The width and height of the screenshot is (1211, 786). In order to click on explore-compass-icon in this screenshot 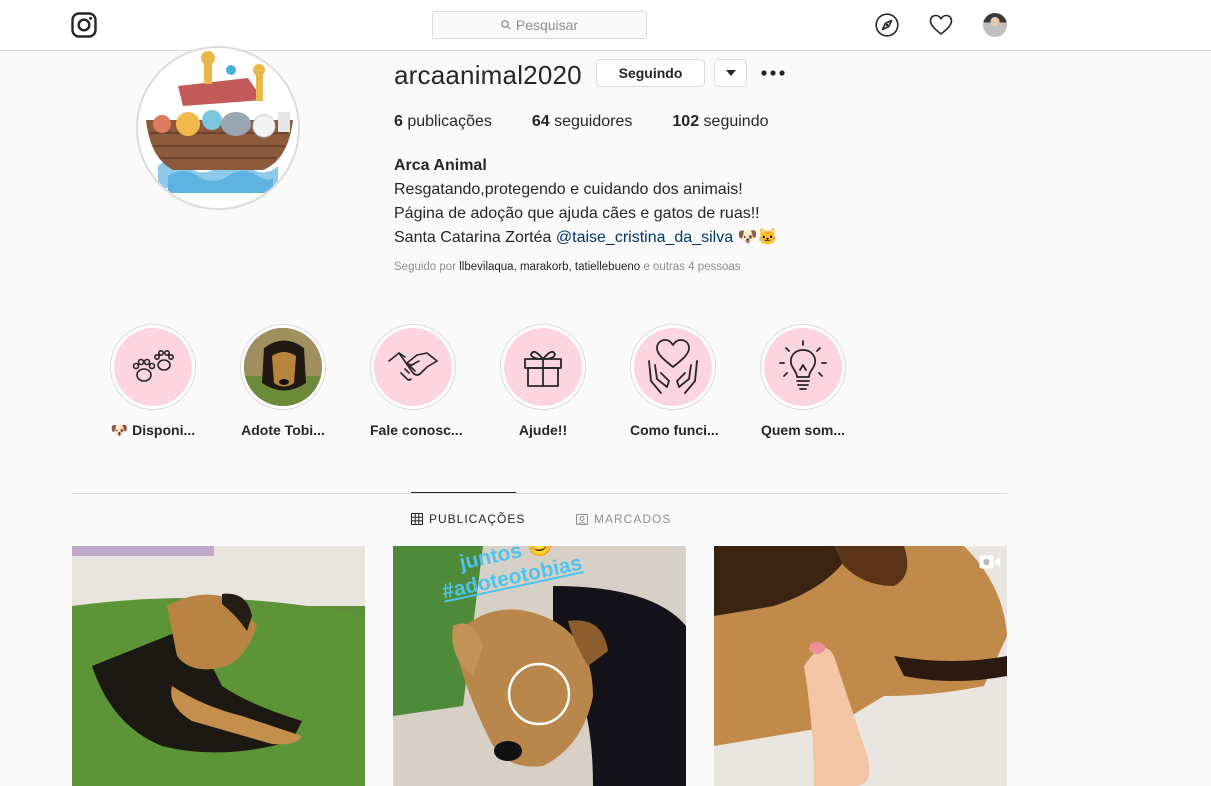, I will do `click(887, 25)`.